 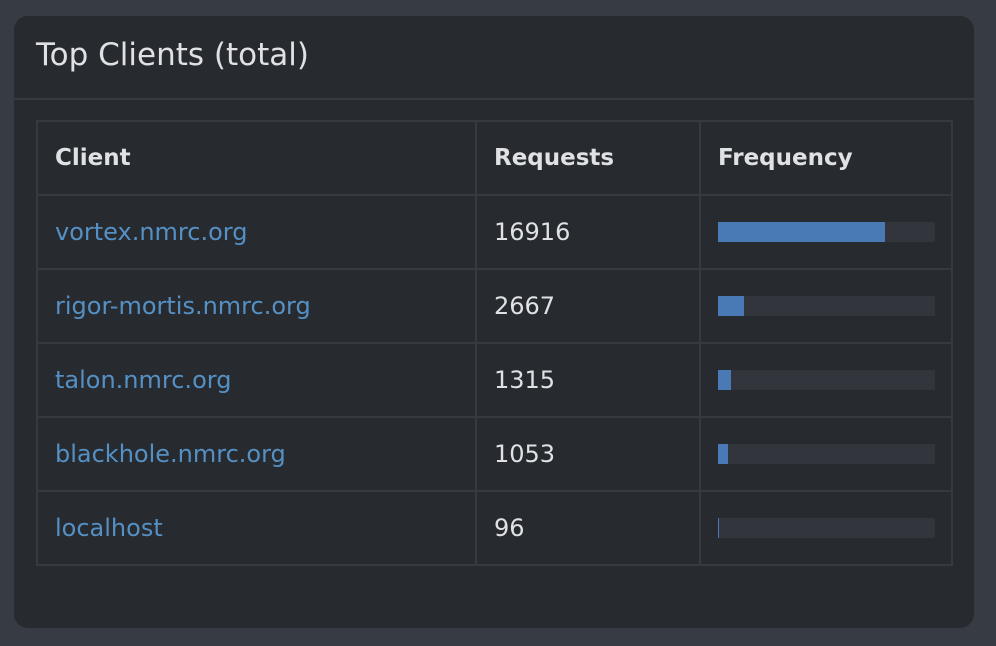 I want to click on client-link: talon.nmrc.org, so click(x=143, y=380).